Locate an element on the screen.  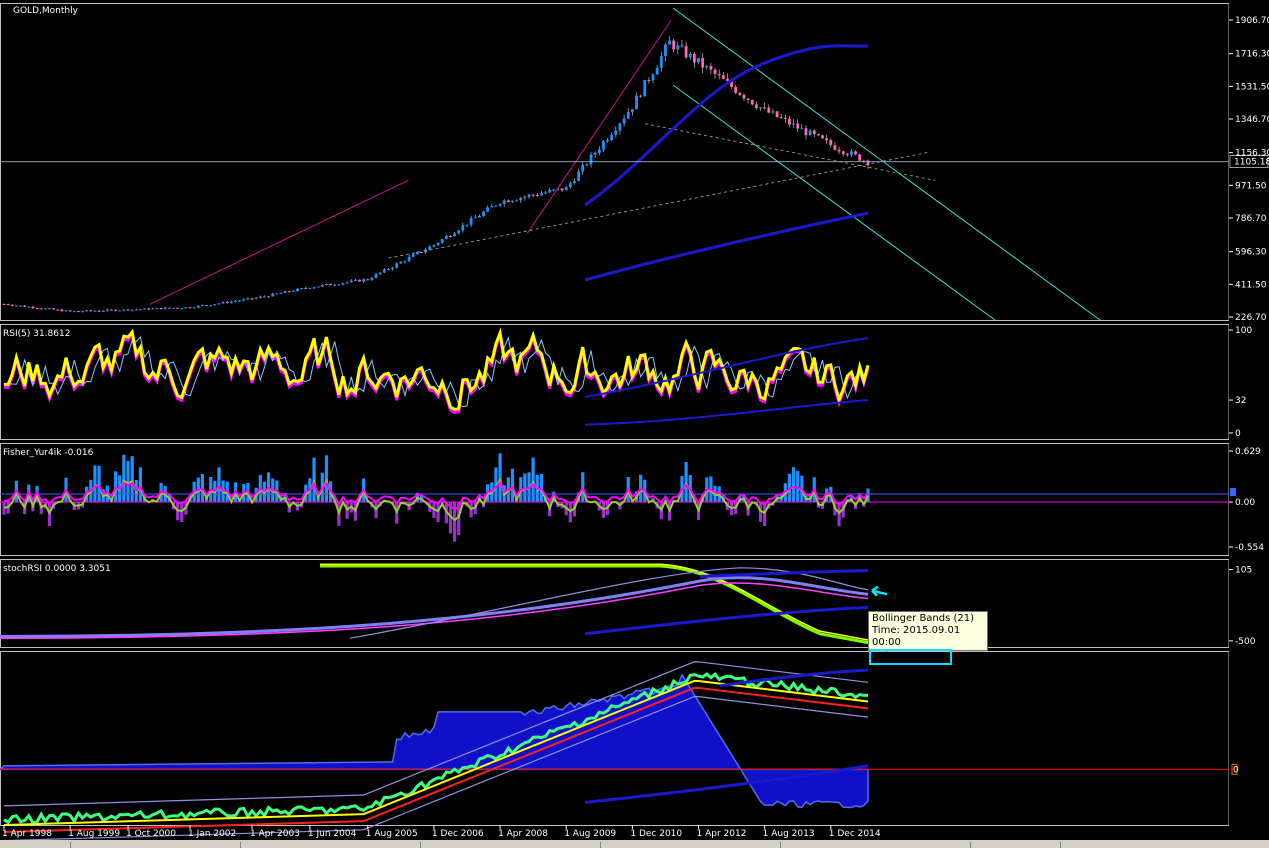
x-tick-label: 1 Aug 2005 is located at coordinates (392, 834).